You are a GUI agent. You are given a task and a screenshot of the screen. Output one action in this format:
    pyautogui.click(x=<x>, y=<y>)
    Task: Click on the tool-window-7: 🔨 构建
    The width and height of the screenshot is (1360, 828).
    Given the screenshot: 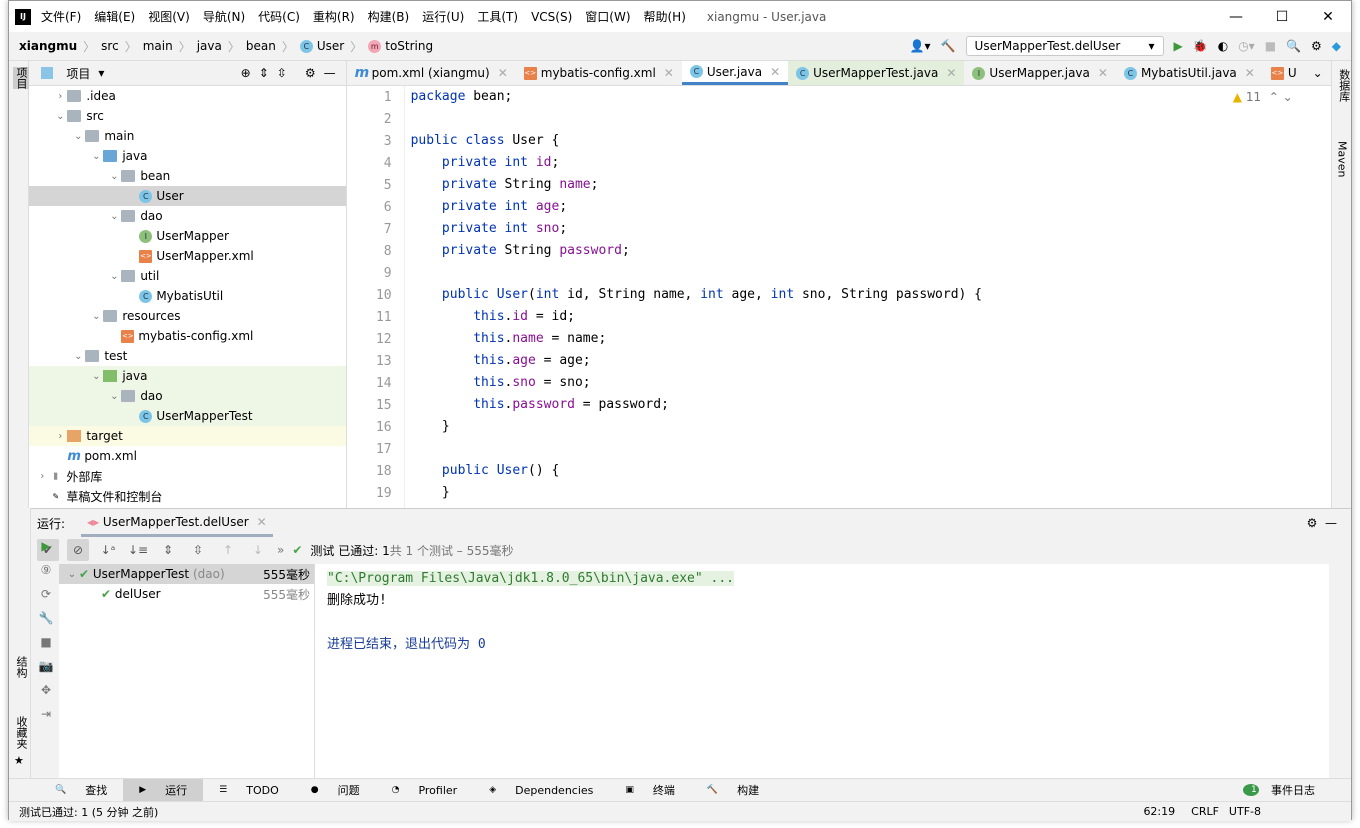 What is the action you would take?
    pyautogui.click(x=733, y=790)
    